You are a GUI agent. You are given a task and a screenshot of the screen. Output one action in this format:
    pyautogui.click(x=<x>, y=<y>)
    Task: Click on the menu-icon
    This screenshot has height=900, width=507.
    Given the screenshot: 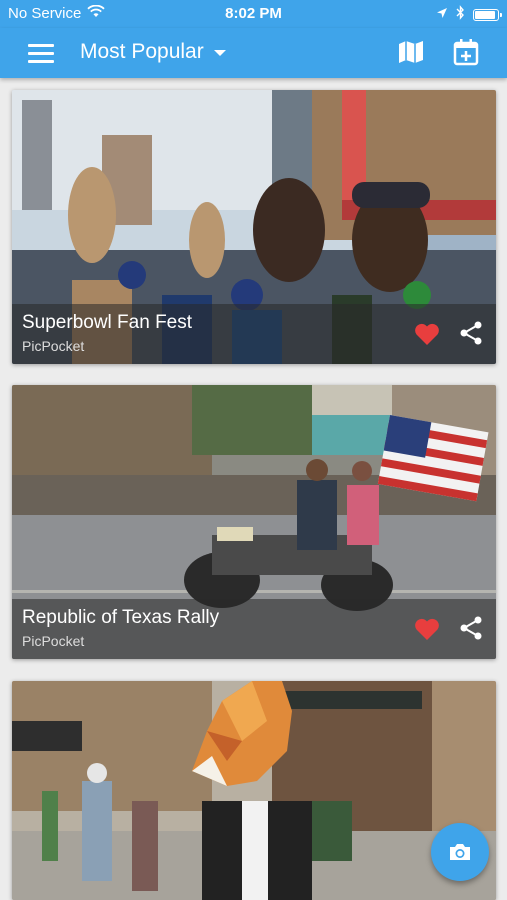 What is the action you would take?
    pyautogui.click(x=41, y=53)
    